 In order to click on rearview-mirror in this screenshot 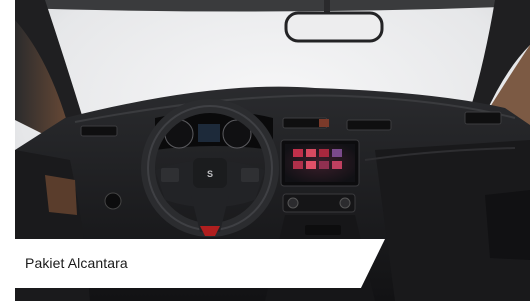, I will do `click(334, 27)`.